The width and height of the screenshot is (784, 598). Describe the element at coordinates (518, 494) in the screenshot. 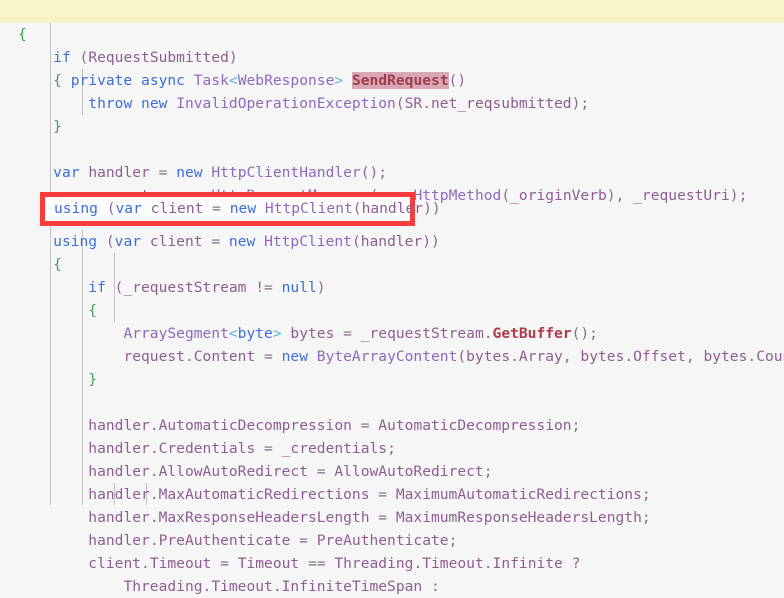

I see `prop-maximumautomaticredirections: MaximumAutomaticRedirections` at that location.